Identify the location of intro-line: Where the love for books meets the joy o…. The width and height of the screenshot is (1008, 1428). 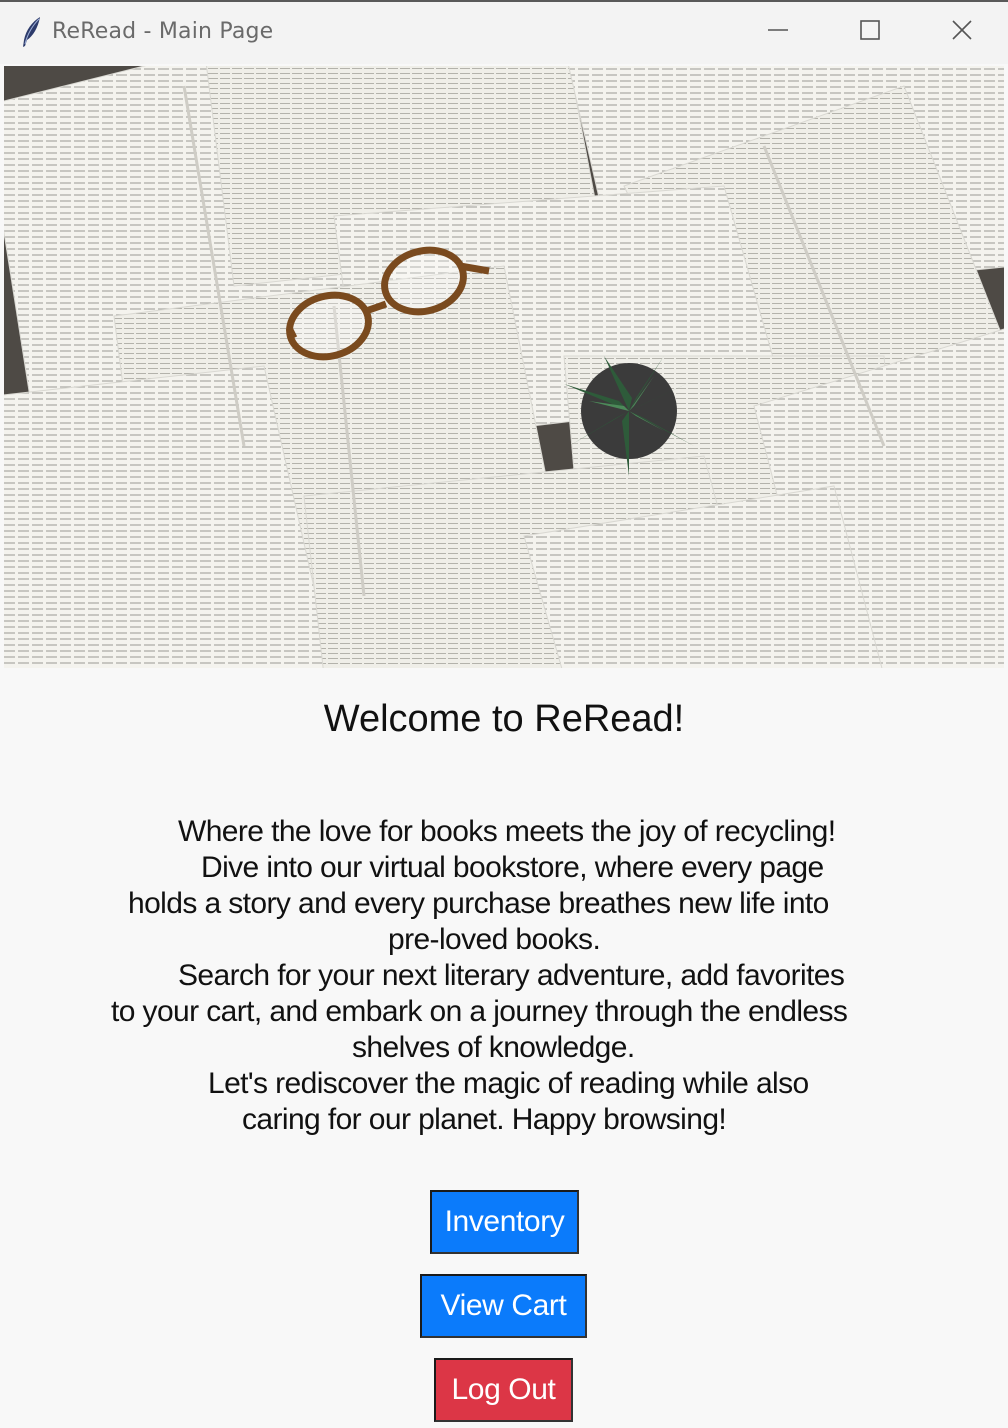
(507, 831).